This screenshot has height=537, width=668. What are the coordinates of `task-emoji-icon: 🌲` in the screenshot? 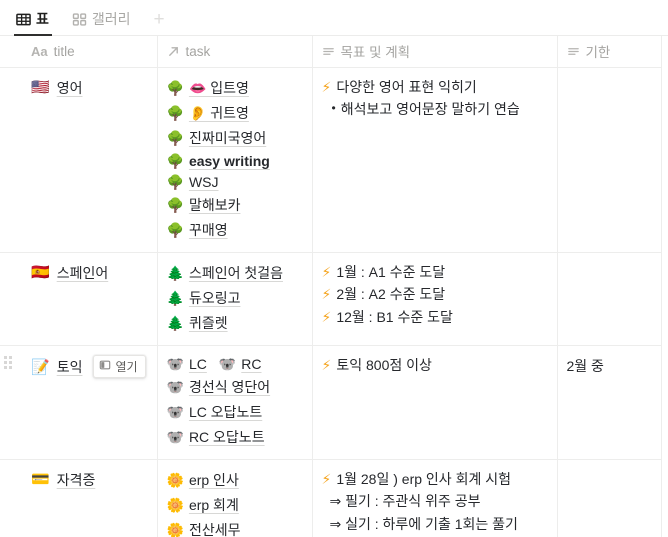 It's located at (175, 322).